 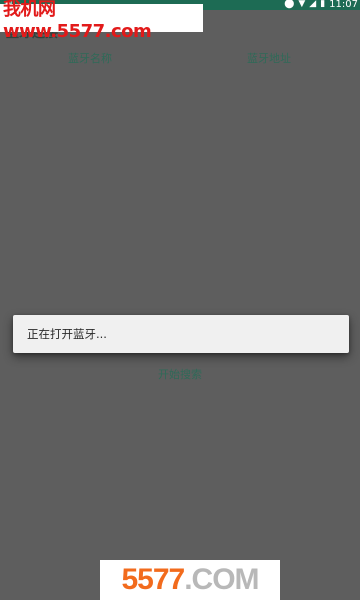 I want to click on location-icon: ⬤, so click(x=289, y=4).